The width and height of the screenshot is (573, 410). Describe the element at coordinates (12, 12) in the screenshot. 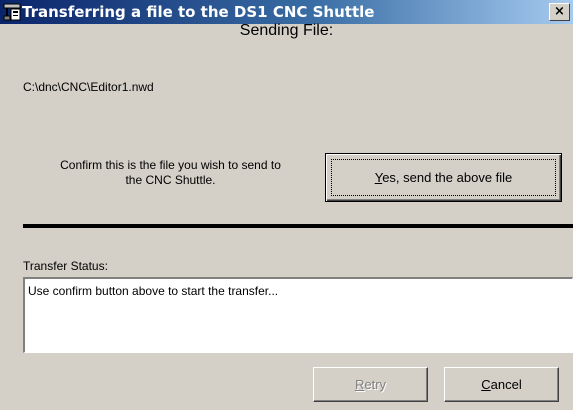

I see `cnc-machine-icon` at that location.